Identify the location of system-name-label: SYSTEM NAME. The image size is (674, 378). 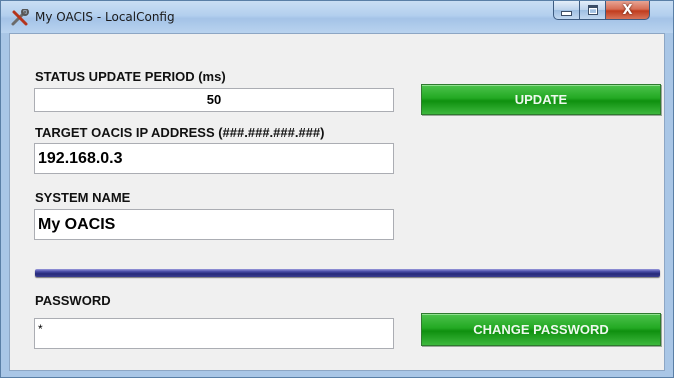
(83, 197).